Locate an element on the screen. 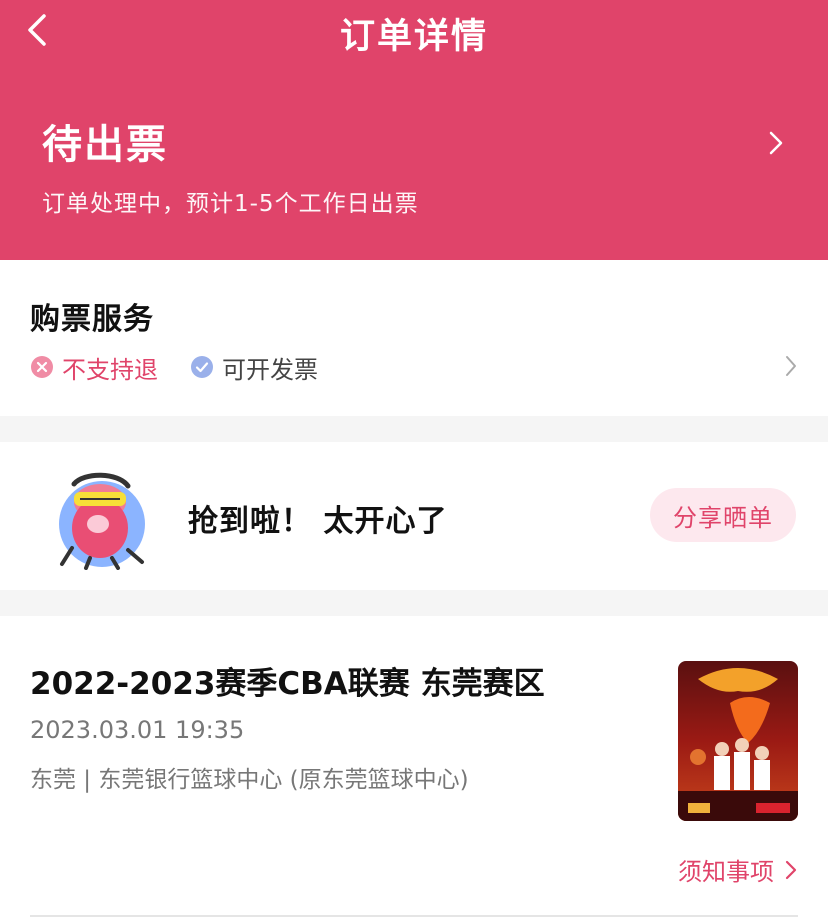 The image size is (828, 917). check-circle-icon is located at coordinates (202, 367).